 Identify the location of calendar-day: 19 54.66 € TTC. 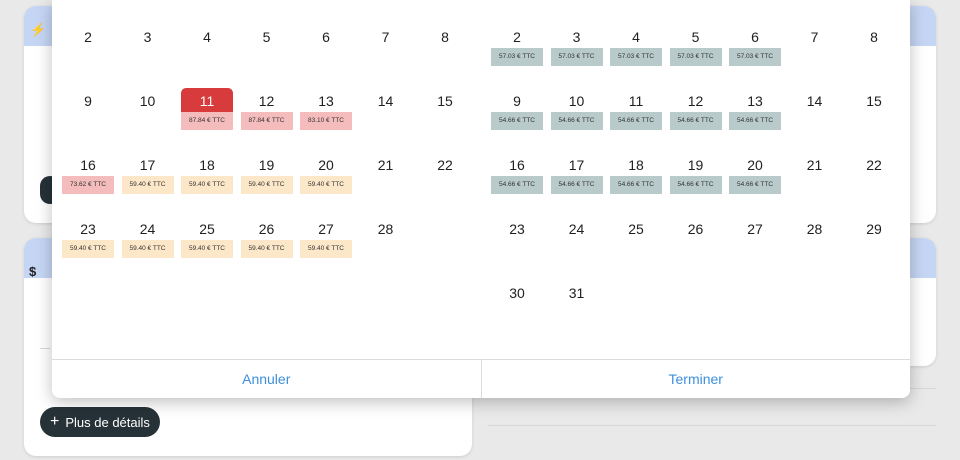
(696, 180).